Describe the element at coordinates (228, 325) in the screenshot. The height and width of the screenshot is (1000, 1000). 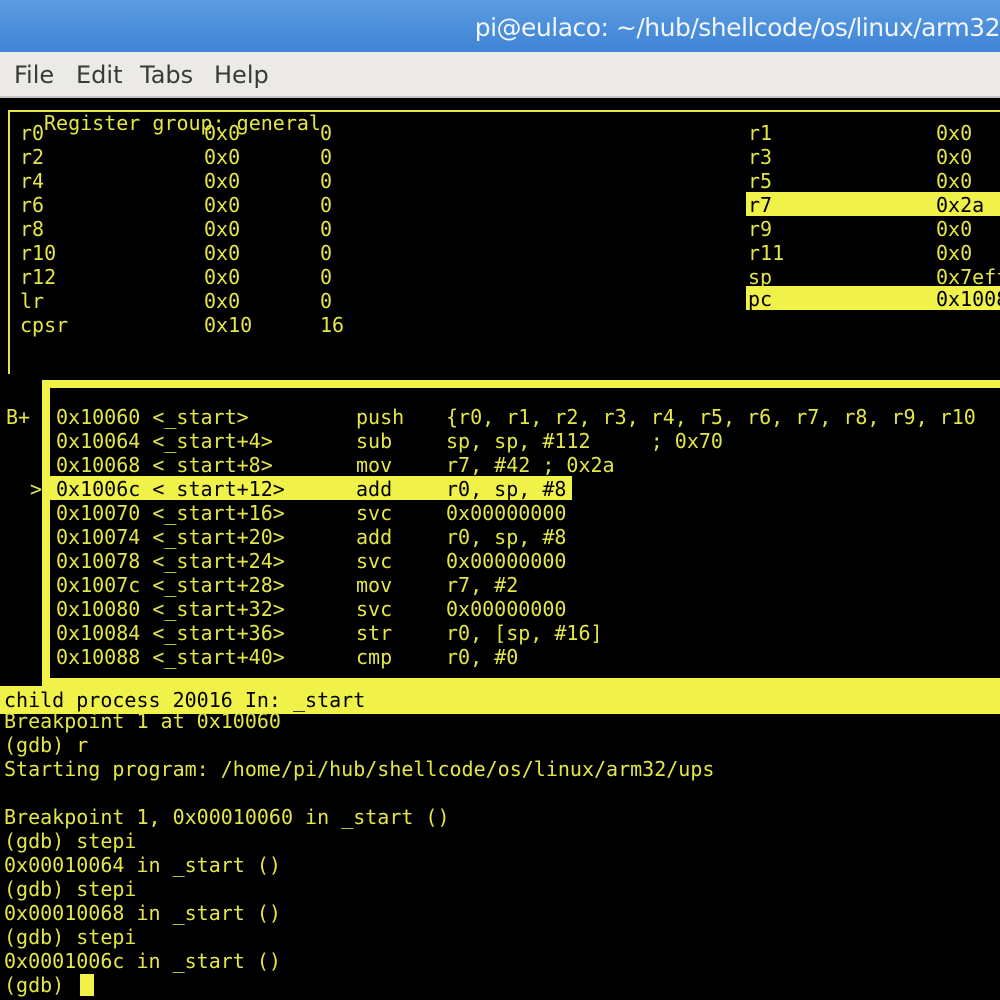
I see `register-hex: 0x10` at that location.